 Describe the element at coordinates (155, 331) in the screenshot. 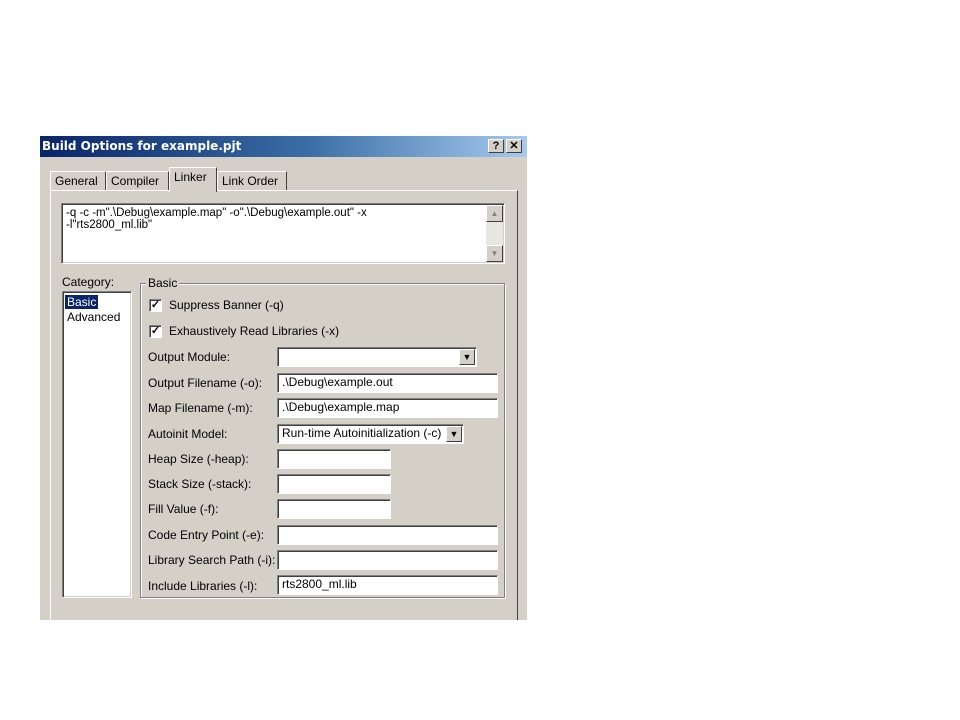

I see `exhaustive-read-checkbox: ✓` at that location.